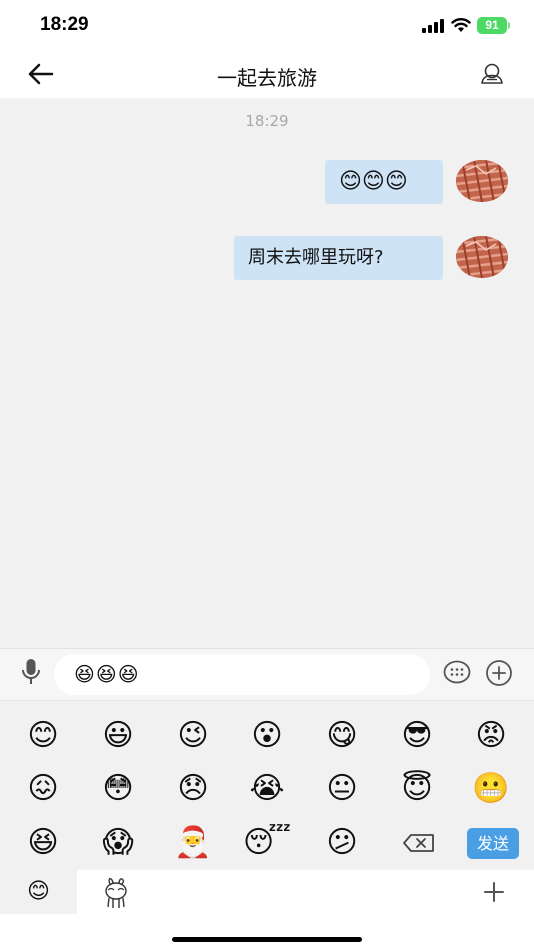  Describe the element at coordinates (457, 672) in the screenshot. I see `keyboard-icon` at that location.